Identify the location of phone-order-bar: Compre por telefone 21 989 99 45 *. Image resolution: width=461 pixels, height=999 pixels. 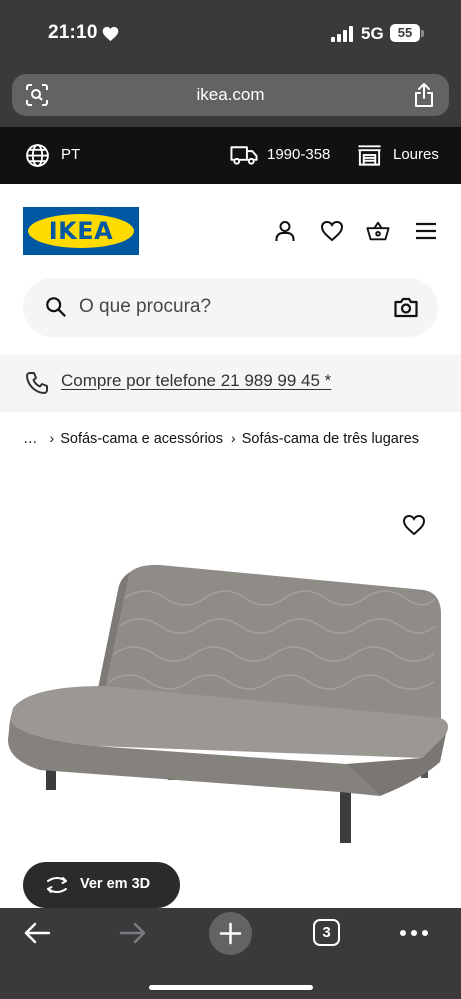
(230, 383).